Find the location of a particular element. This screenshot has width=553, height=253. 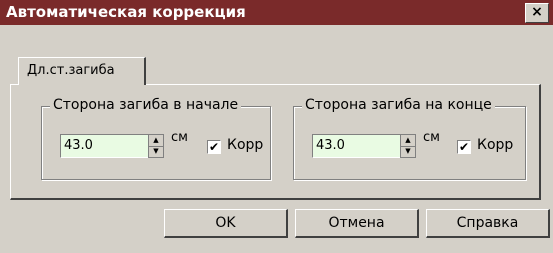

end-value-field: 43.0 is located at coordinates (358, 146).